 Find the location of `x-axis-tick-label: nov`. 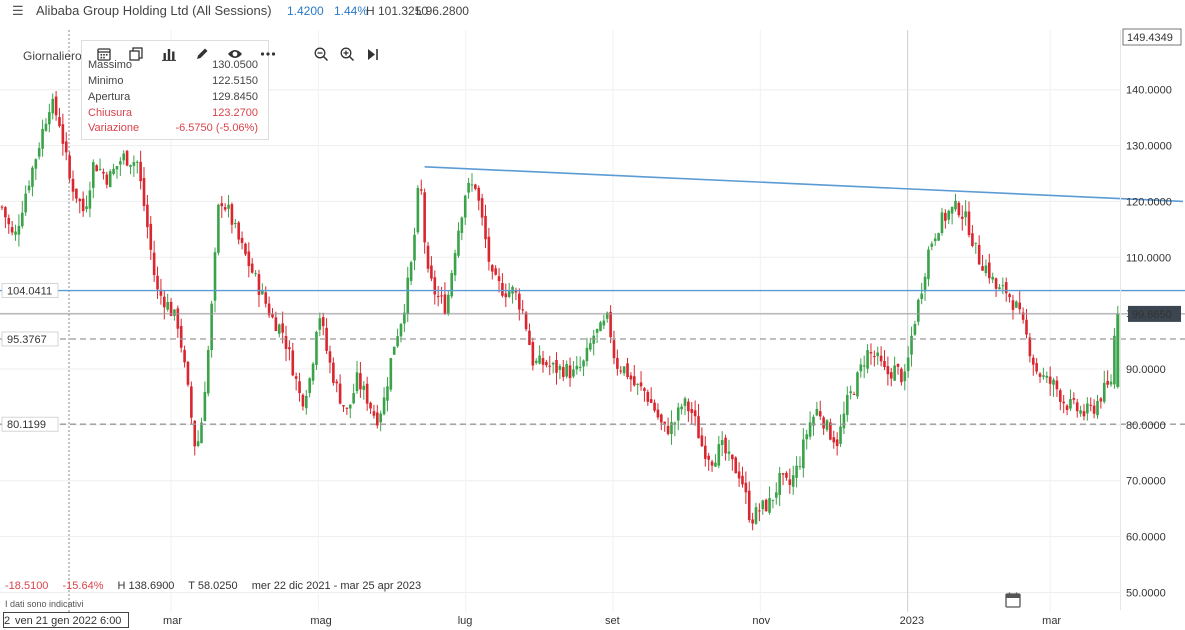

x-axis-tick-label: nov is located at coordinates (761, 621).